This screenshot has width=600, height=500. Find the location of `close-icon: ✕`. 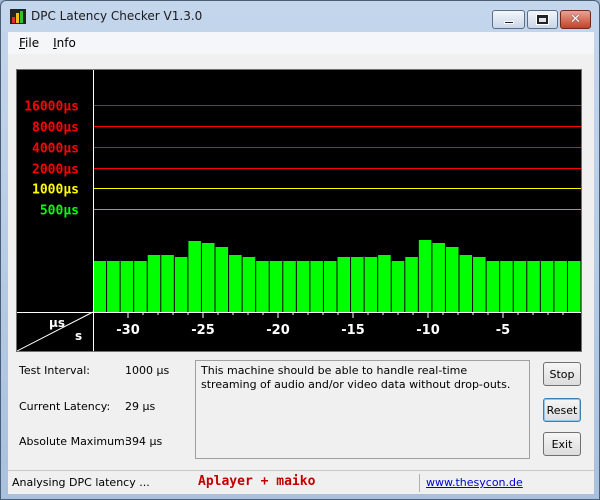

close-icon: ✕ is located at coordinates (575, 19).